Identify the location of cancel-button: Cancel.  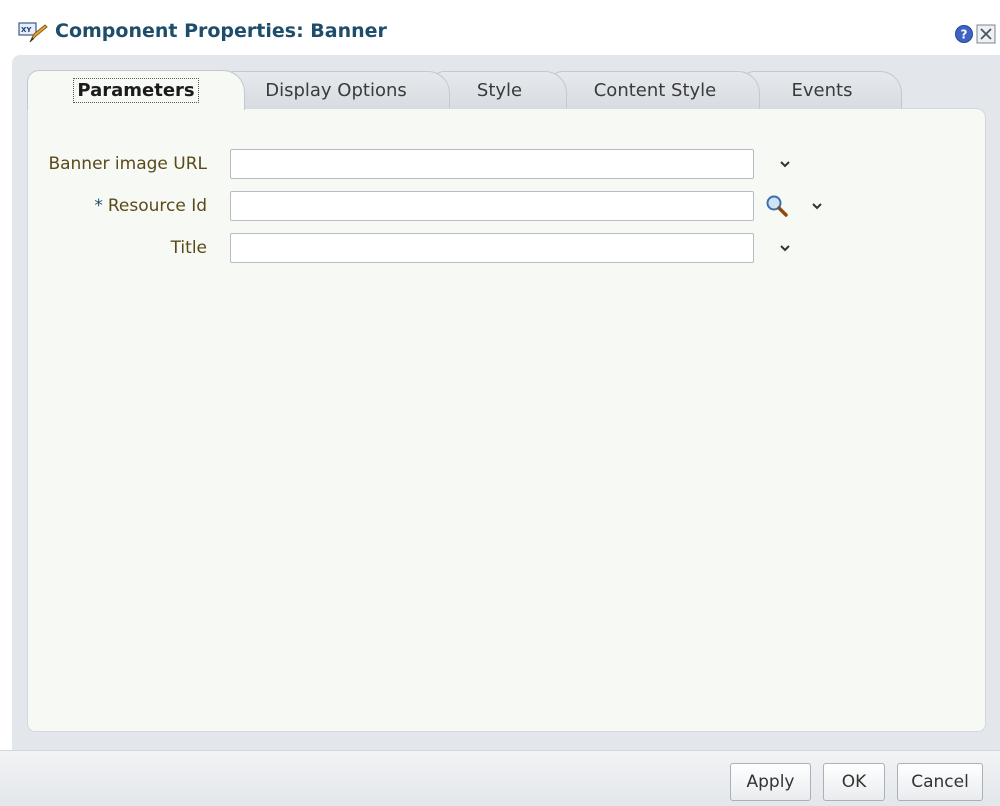
(940, 782).